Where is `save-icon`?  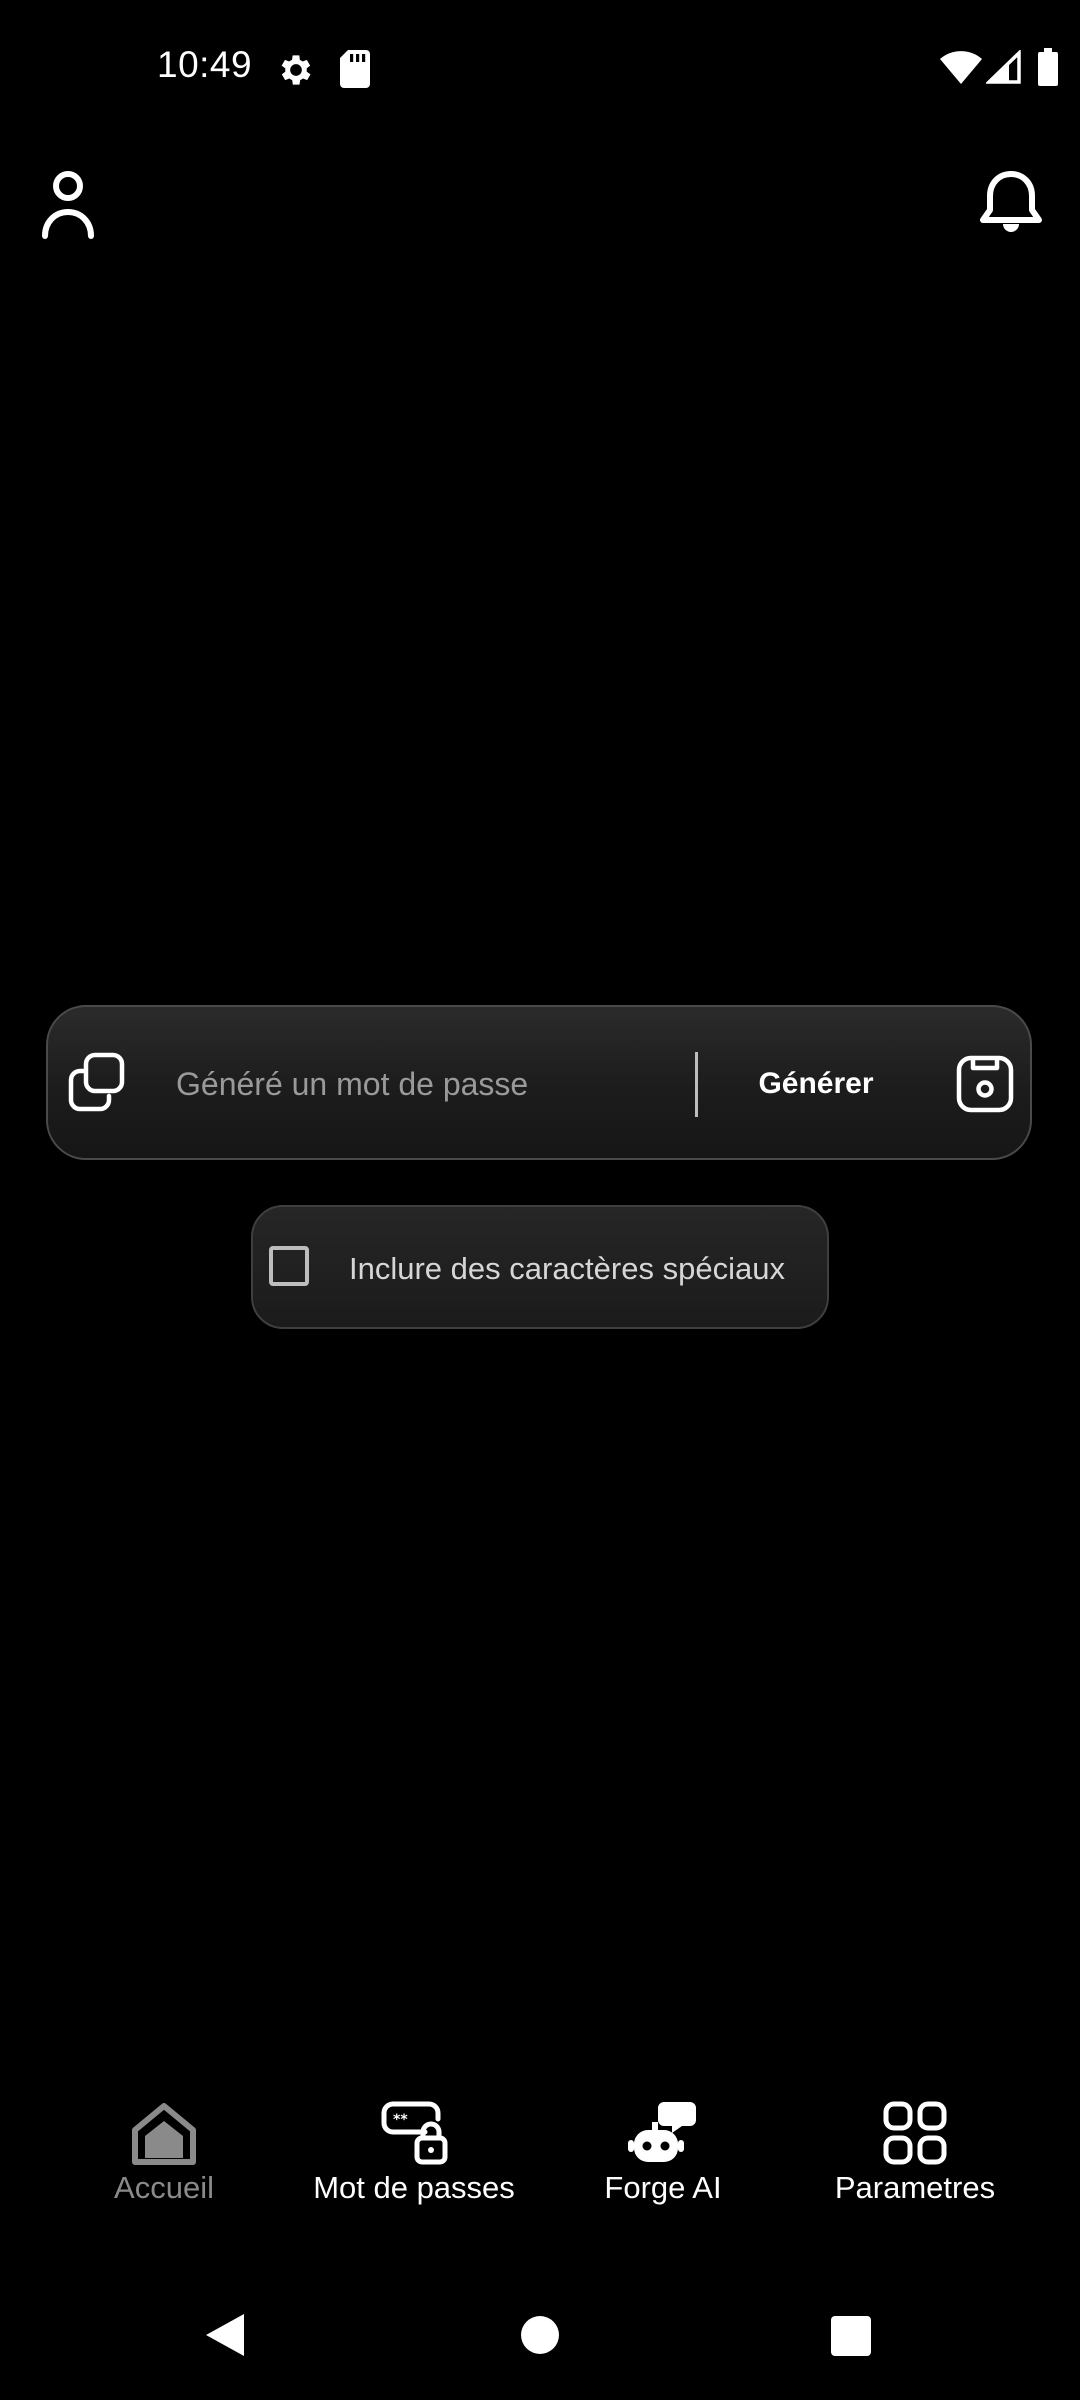
save-icon is located at coordinates (985, 1084).